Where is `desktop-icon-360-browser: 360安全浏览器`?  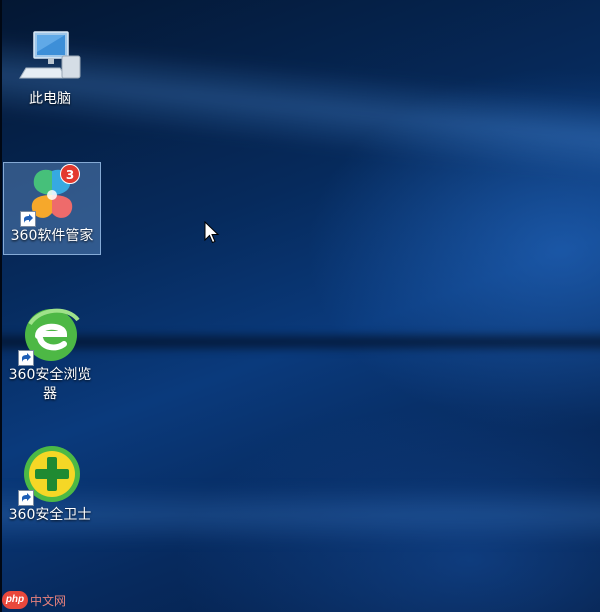
desktop-icon-360-browser: 360安全浏览器 is located at coordinates (50, 353).